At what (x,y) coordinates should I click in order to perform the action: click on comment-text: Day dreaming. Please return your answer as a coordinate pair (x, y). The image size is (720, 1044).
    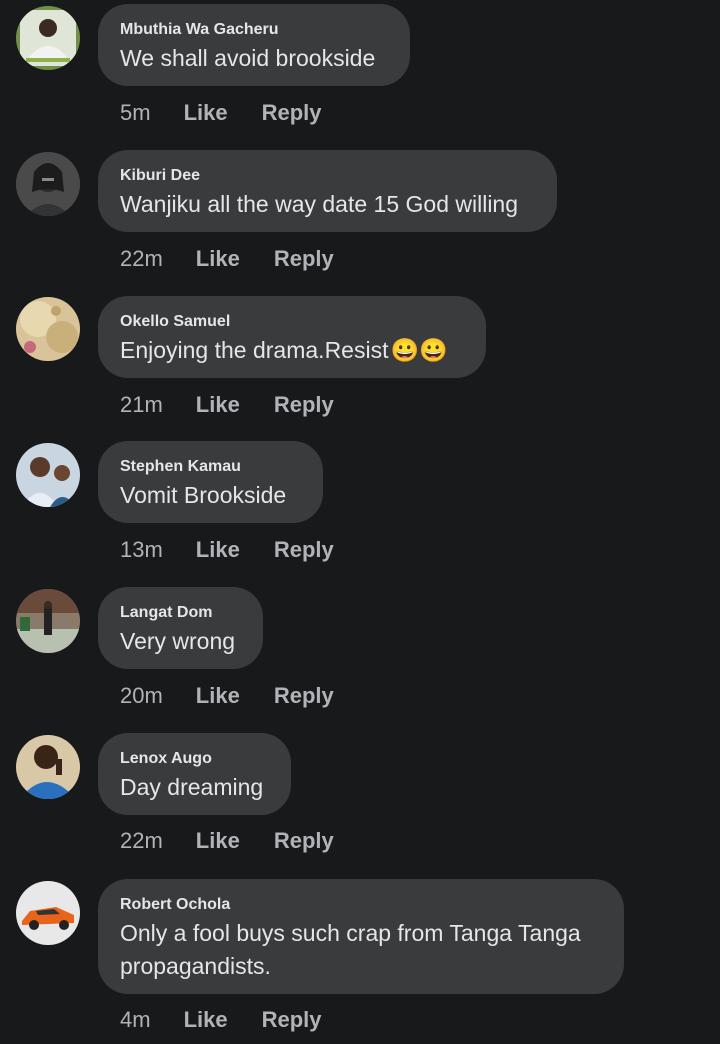
    Looking at the image, I should click on (192, 787).